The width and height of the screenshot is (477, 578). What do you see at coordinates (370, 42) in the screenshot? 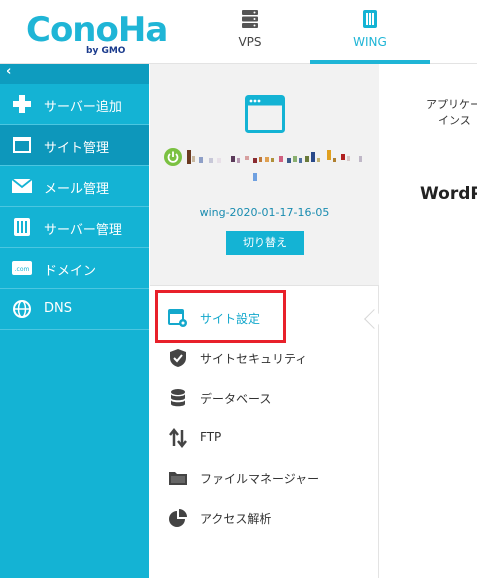
I see `tab-wing-label: WING` at bounding box center [370, 42].